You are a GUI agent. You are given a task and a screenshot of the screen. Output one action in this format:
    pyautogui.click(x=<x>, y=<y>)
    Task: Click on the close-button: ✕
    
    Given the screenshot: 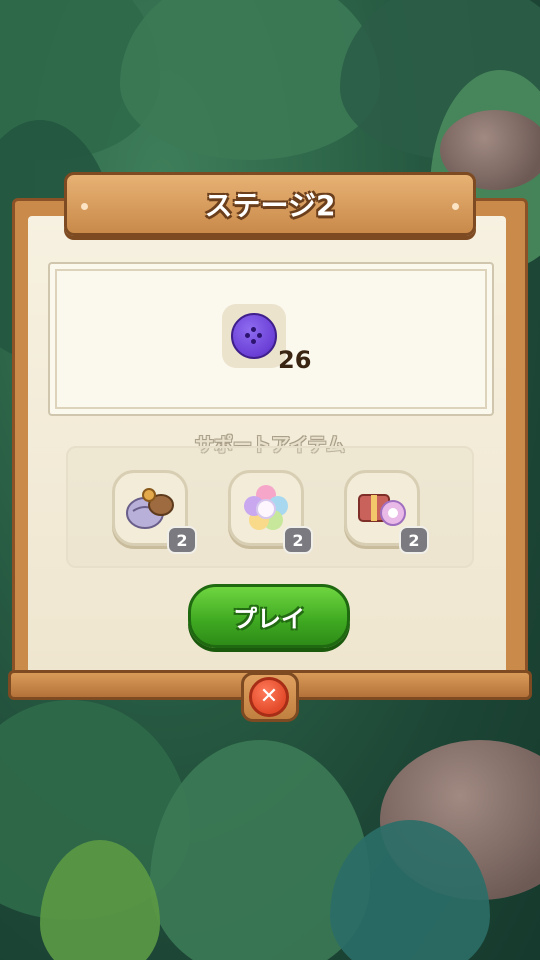 What is the action you would take?
    pyautogui.click(x=269, y=697)
    